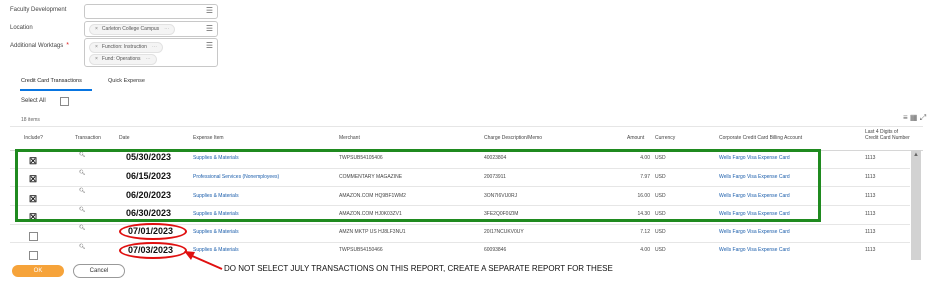 The height and width of the screenshot is (283, 933). I want to click on row-amount: 4.00, so click(645, 250).